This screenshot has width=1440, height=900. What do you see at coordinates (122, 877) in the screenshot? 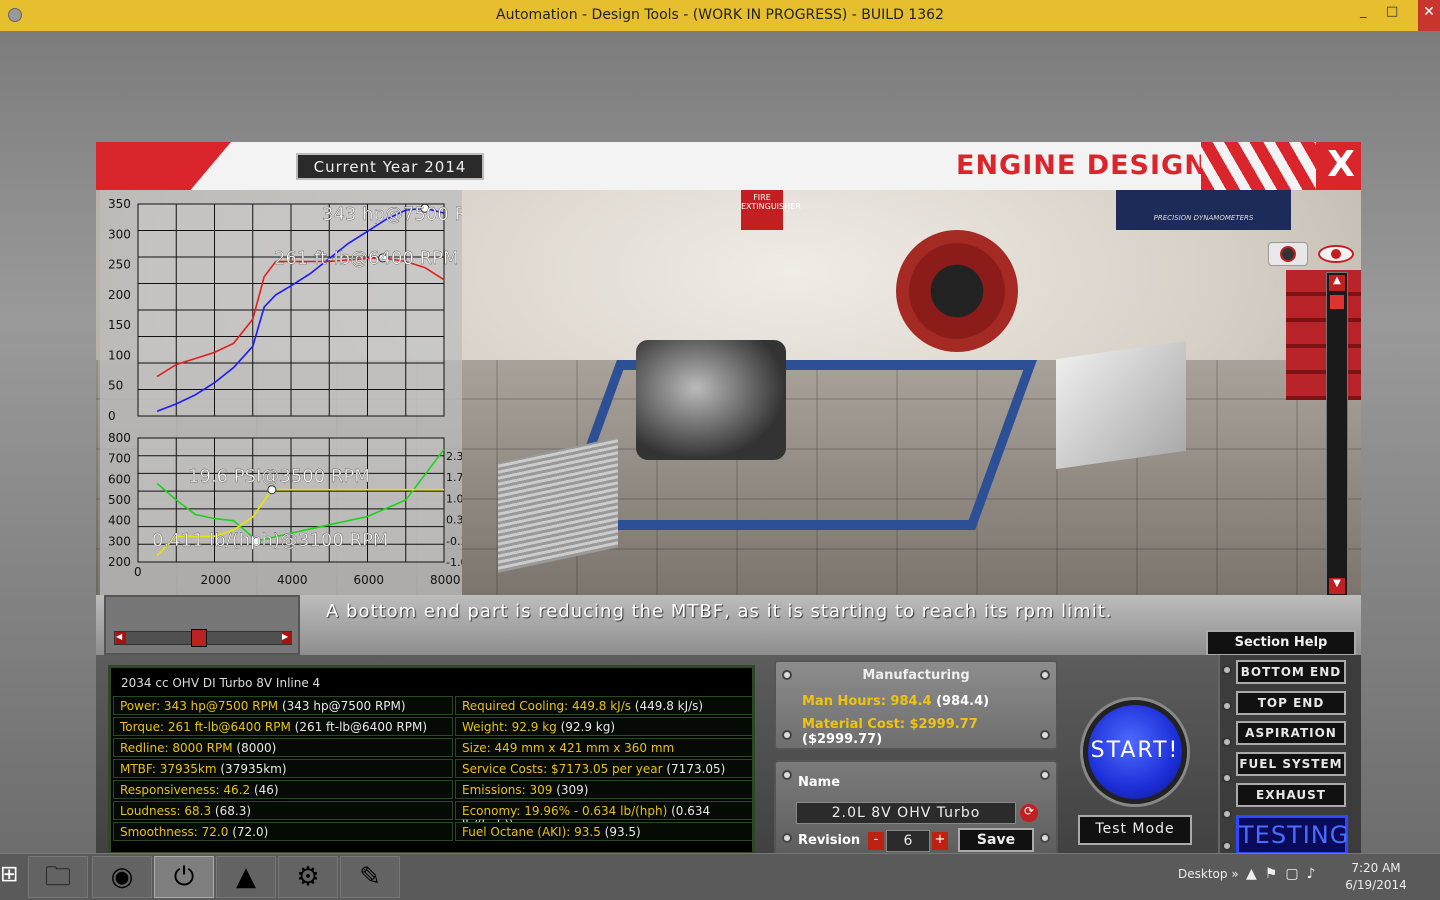
I see `firefox-icon: ◉` at bounding box center [122, 877].